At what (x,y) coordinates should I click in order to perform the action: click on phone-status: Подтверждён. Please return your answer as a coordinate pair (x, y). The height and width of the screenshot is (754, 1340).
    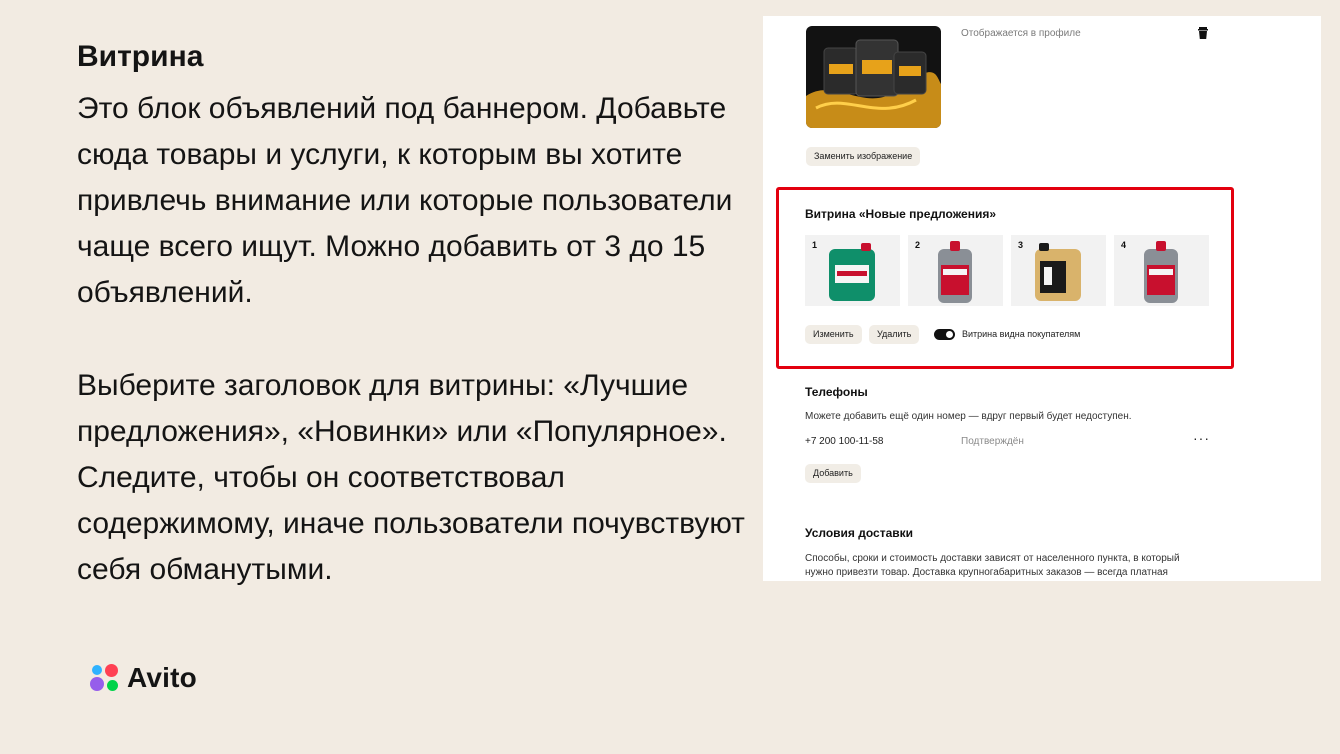
    Looking at the image, I should click on (992, 441).